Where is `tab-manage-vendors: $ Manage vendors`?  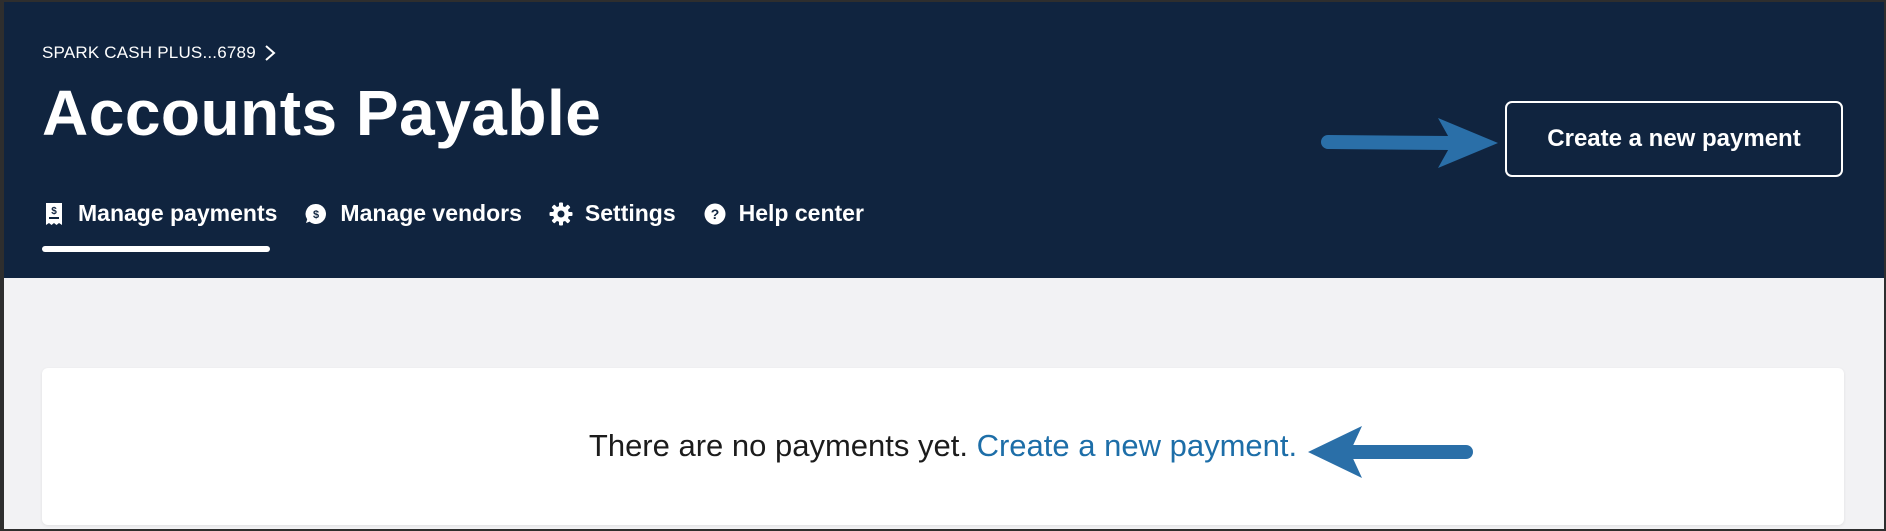 tab-manage-vendors: $ Manage vendors is located at coordinates (413, 213).